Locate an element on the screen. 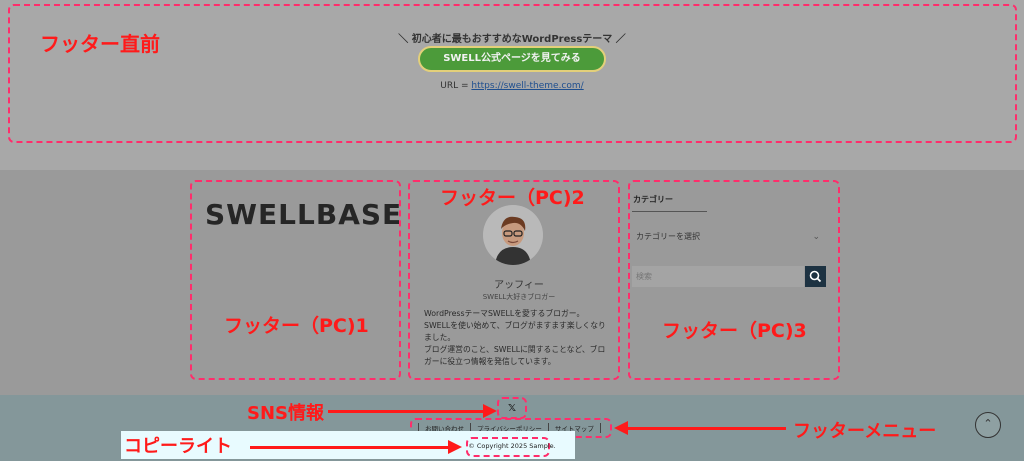 This screenshot has width=1024, height=461. chevron-up-icon: ⌃ is located at coordinates (988, 423).